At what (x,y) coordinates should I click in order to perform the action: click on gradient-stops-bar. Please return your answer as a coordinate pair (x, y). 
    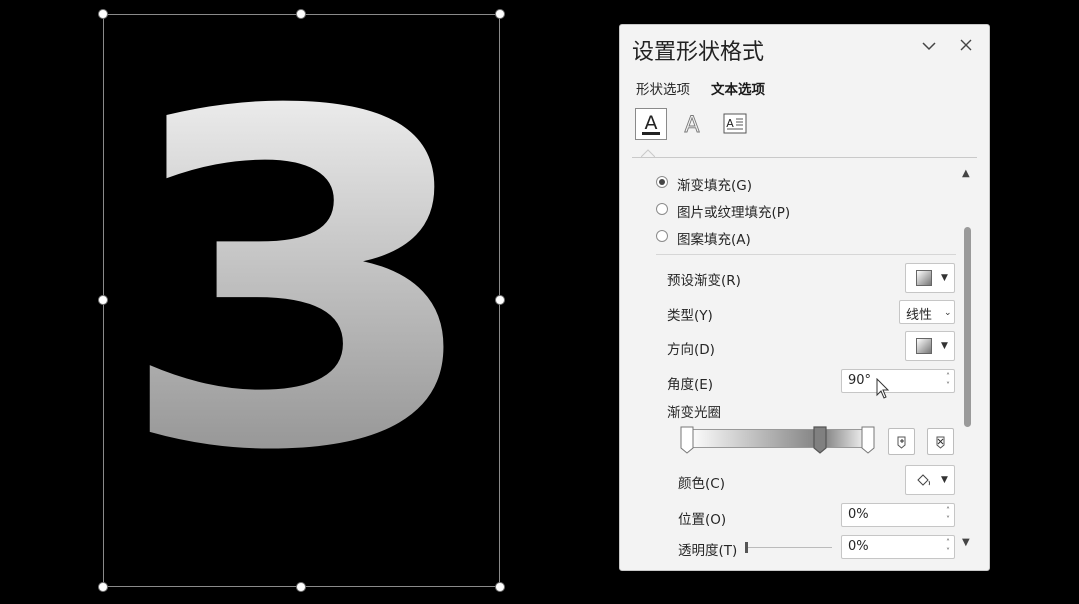
    Looking at the image, I should click on (779, 438).